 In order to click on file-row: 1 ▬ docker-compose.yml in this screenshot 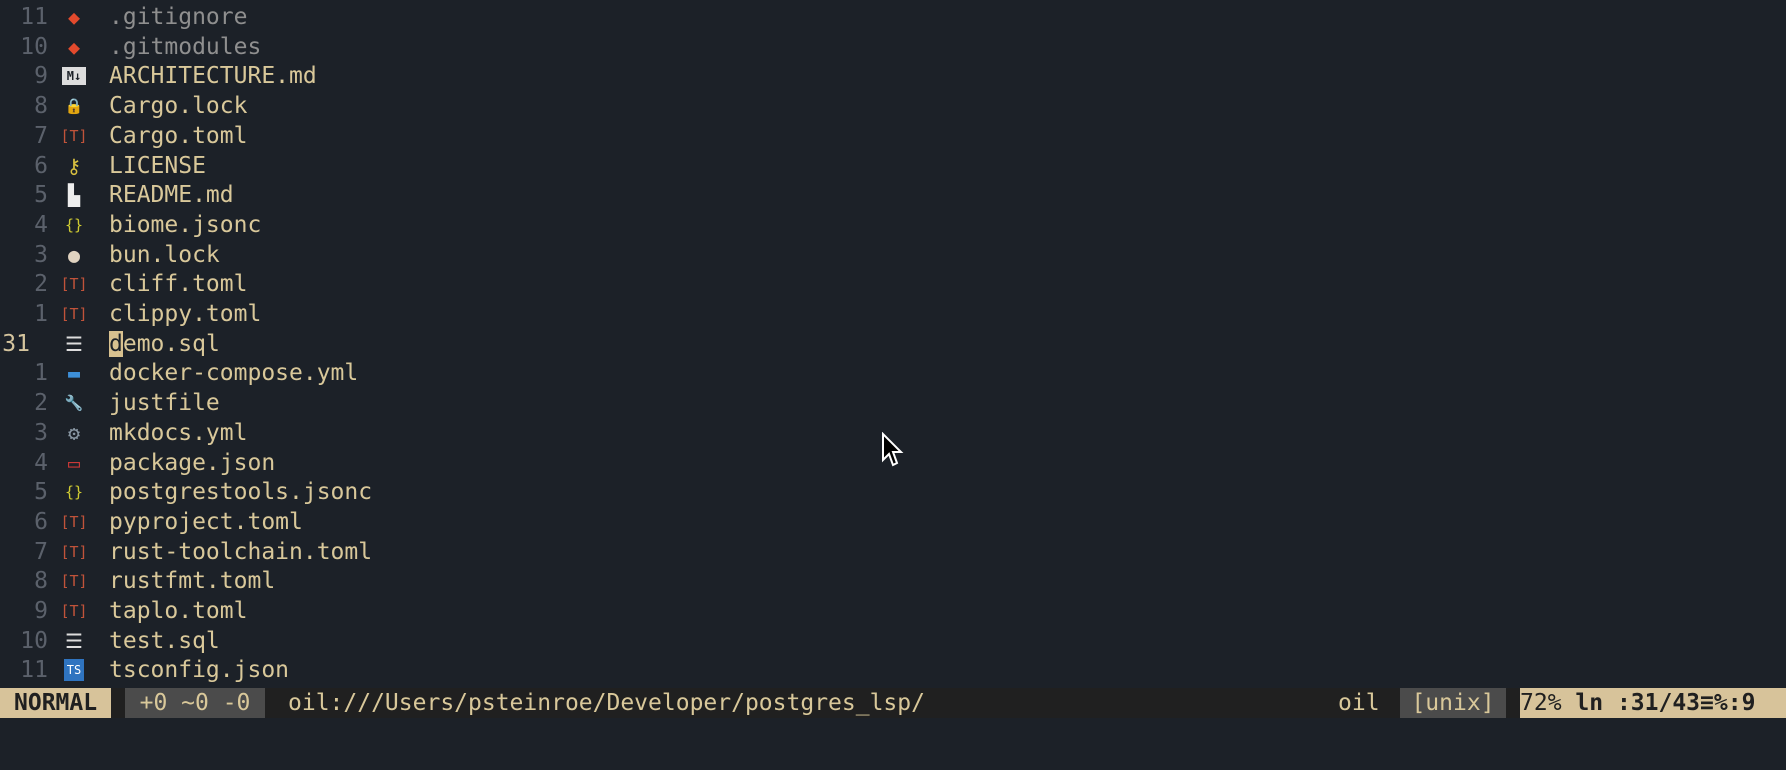, I will do `click(893, 373)`.